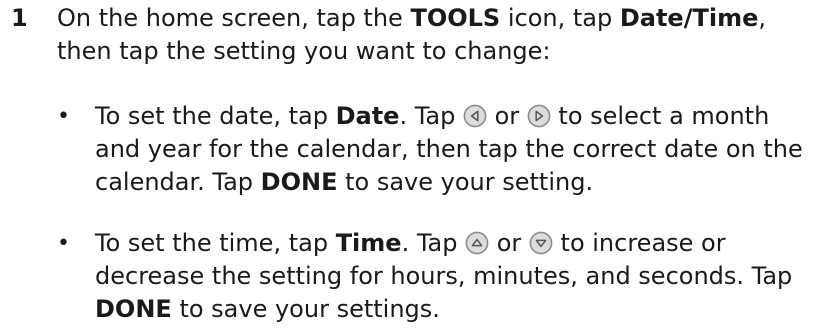  I want to click on intro-text: On the home screen, tap the, so click(234, 18).